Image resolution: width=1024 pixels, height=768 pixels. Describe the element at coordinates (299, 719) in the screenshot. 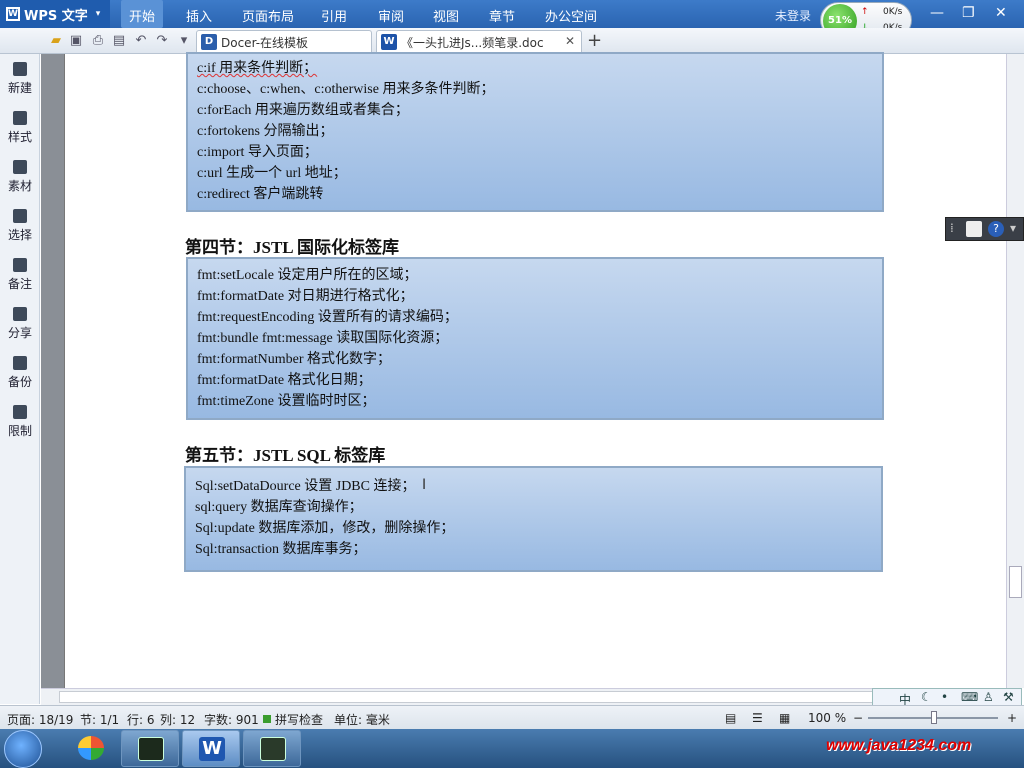

I see `status-spell-check: 拼写检查` at that location.